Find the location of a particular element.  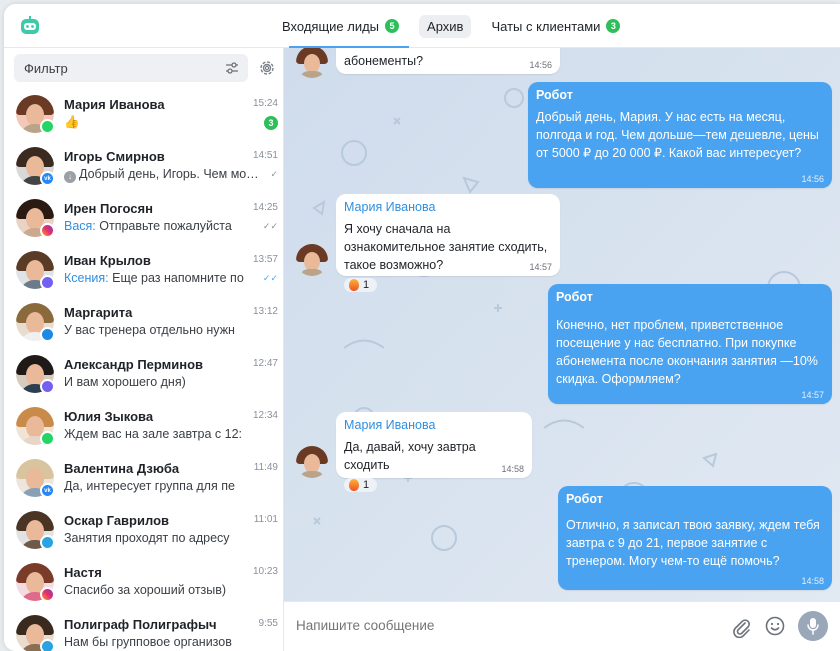

gear-icon is located at coordinates (267, 68).